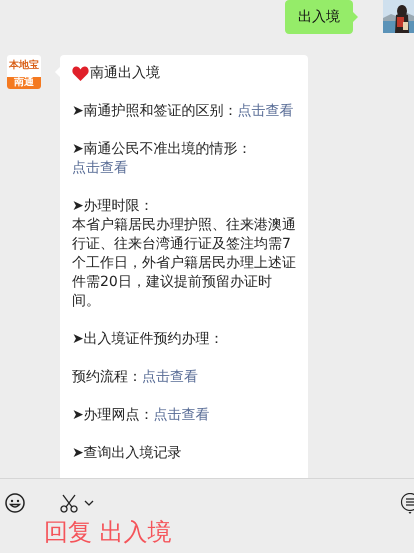  Describe the element at coordinates (125, 73) in the screenshot. I see `message-title: 南通出入境` at that location.